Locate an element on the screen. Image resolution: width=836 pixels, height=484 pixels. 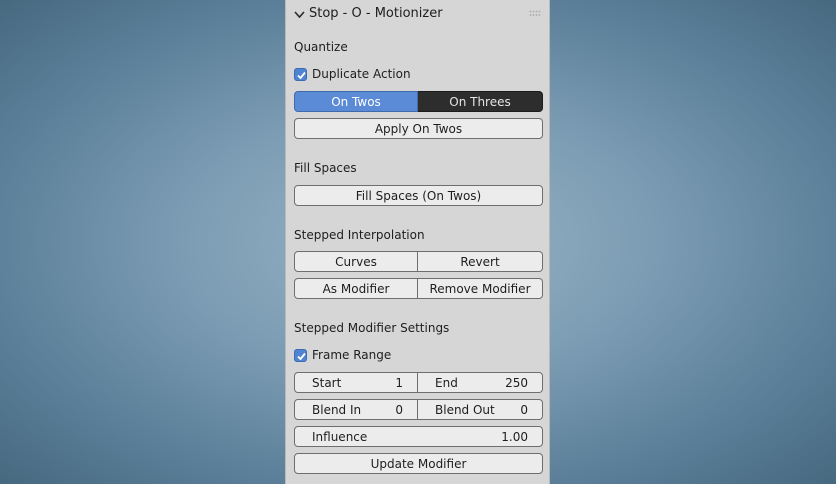
fill-spaces-button: Fill Spaces (On Twos) is located at coordinates (418, 195).